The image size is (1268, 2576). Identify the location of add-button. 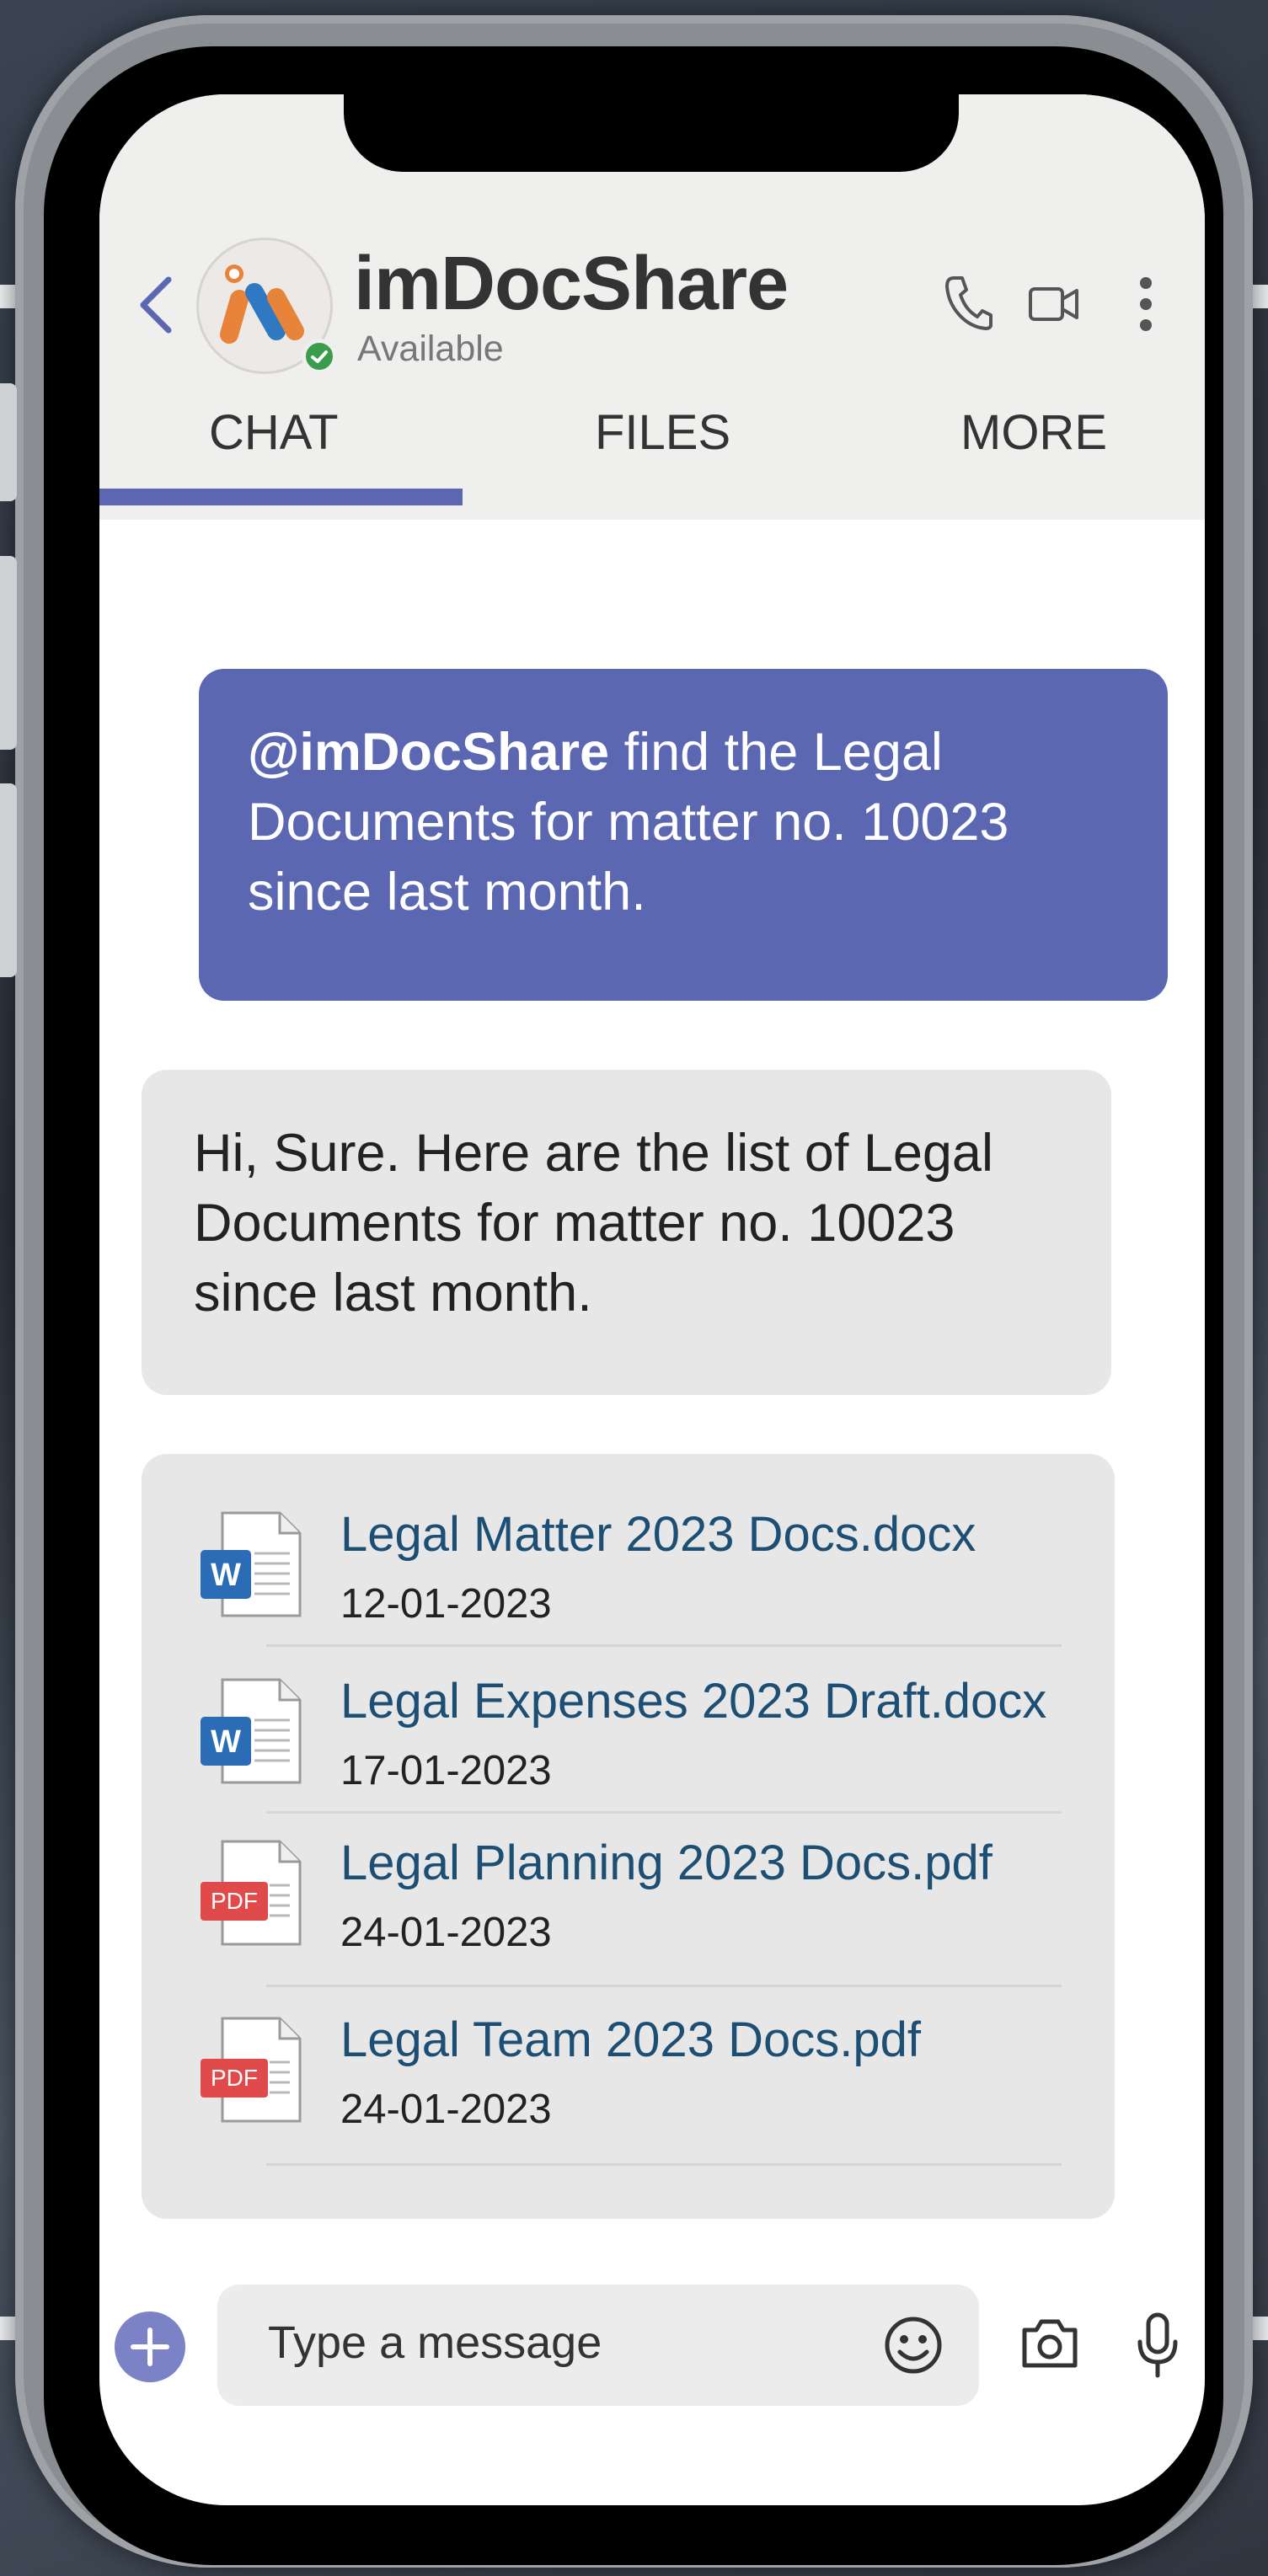
(150, 2346).